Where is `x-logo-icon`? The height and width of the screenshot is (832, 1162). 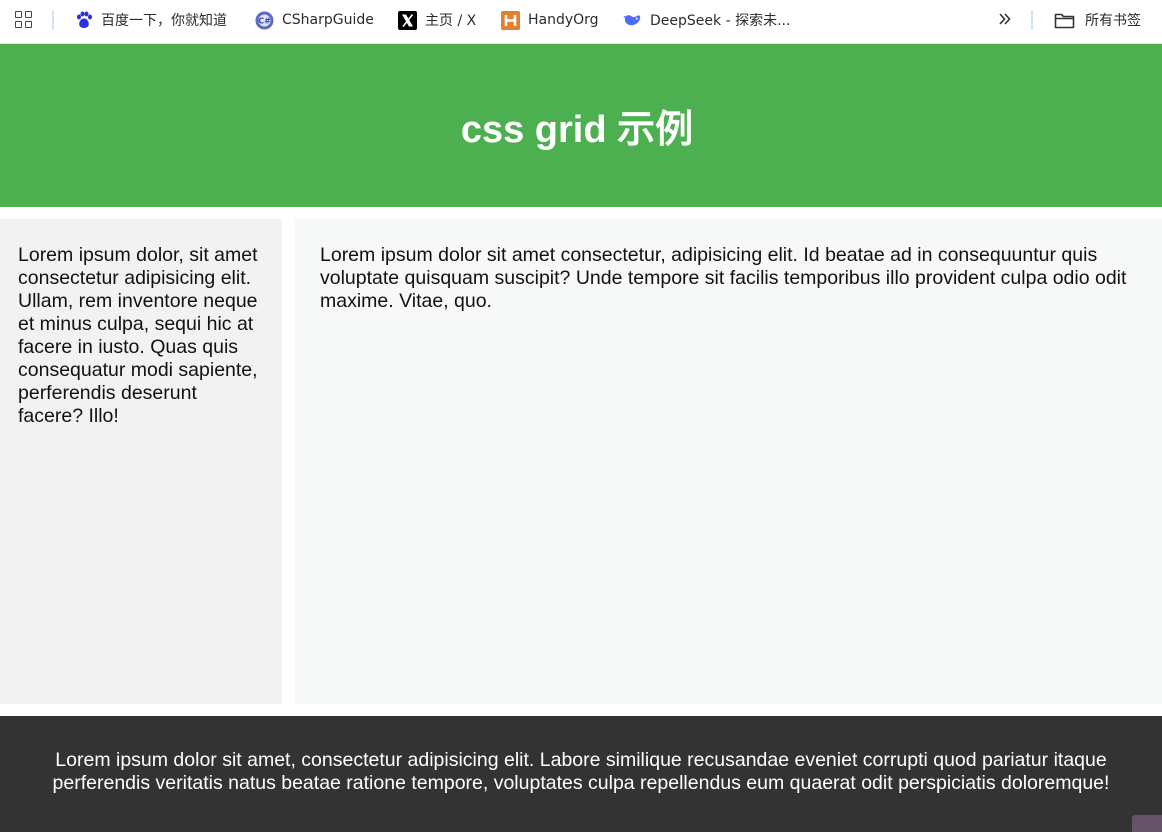 x-logo-icon is located at coordinates (407, 20).